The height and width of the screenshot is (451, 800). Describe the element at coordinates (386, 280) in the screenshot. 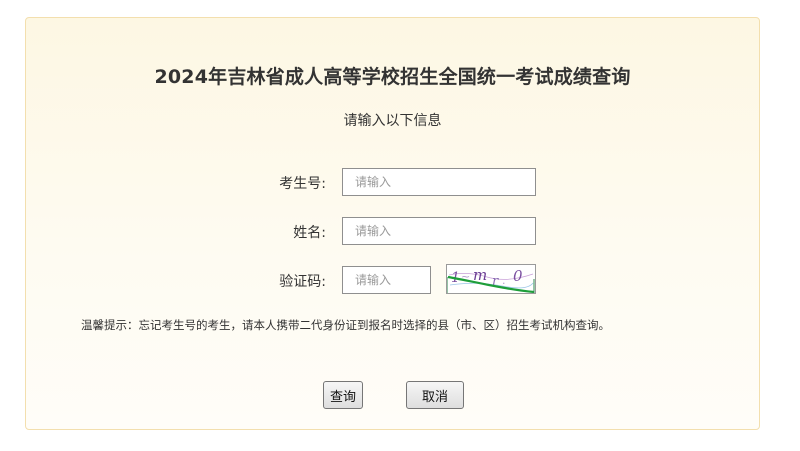

I see `captcha-input` at that location.